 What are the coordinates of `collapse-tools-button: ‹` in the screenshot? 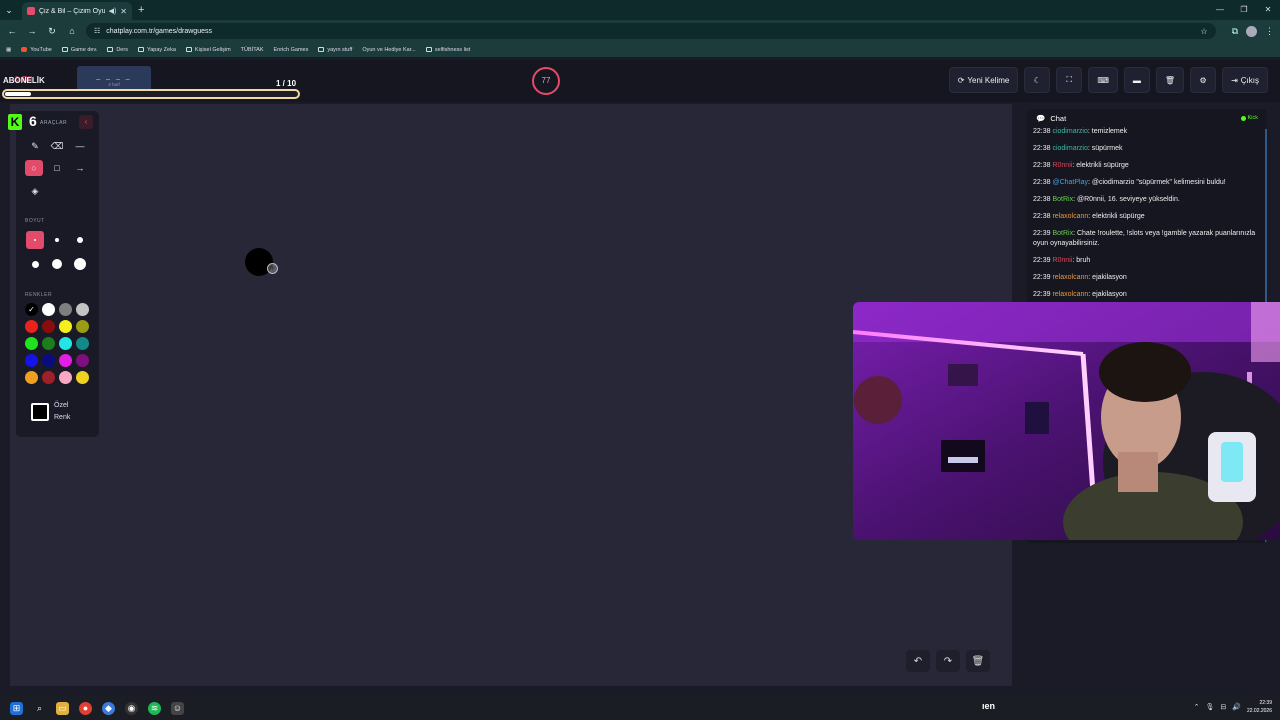 It's located at (86, 122).